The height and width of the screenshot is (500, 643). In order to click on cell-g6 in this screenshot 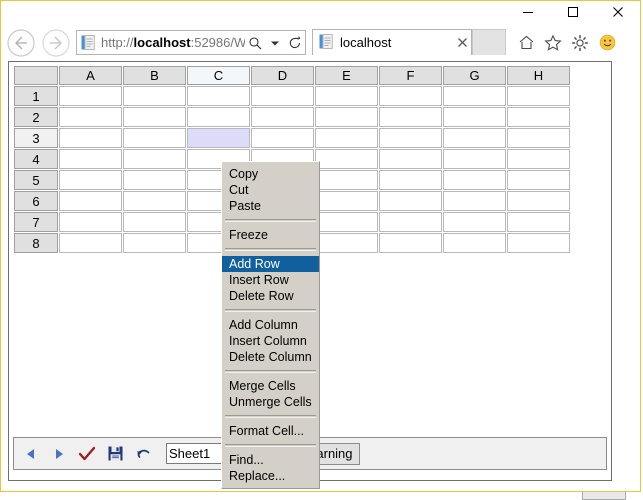, I will do `click(474, 201)`.